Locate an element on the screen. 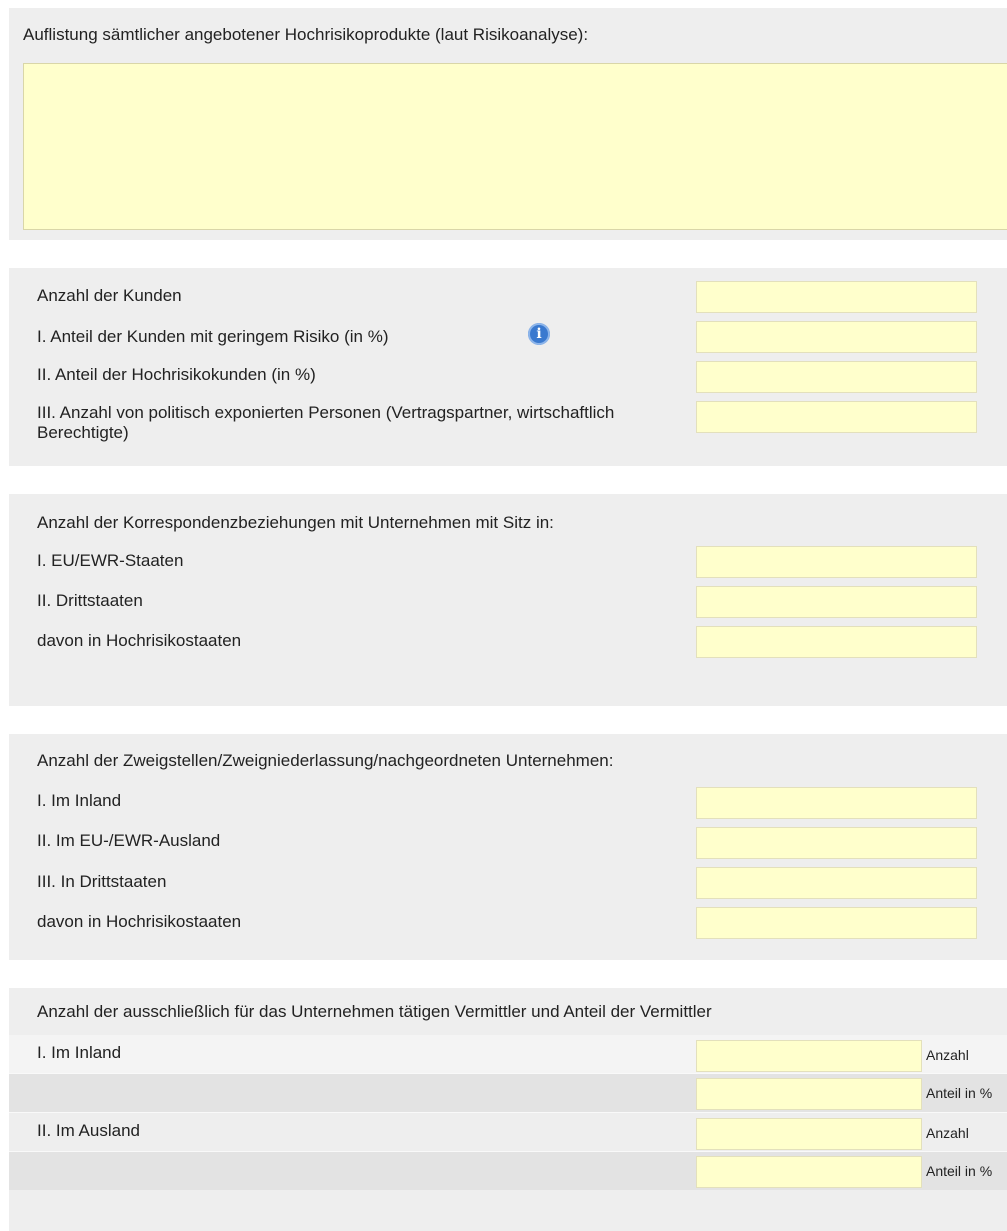 The height and width of the screenshot is (1231, 1007). branches-domestic-label: I. Im Inland is located at coordinates (79, 800).